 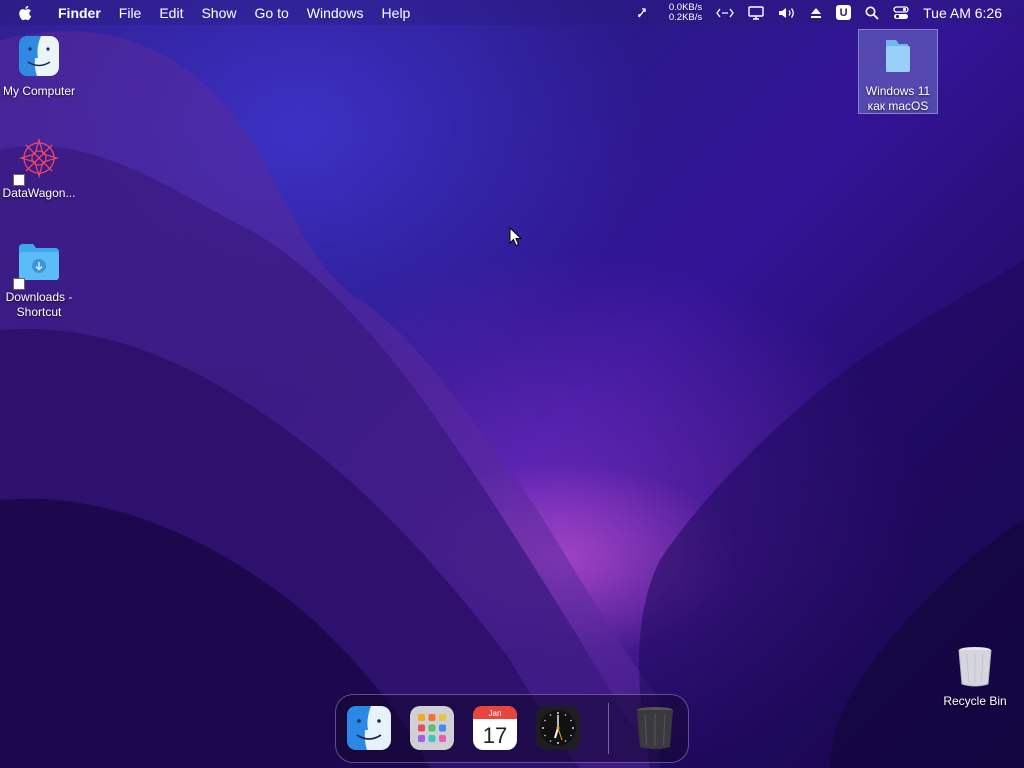 What do you see at coordinates (272, 13) in the screenshot?
I see `menu-go-to: Go to` at bounding box center [272, 13].